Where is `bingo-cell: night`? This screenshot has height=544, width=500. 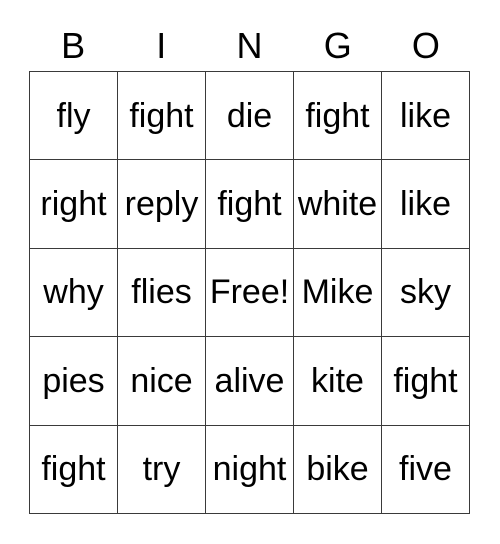 bingo-cell: night is located at coordinates (250, 469).